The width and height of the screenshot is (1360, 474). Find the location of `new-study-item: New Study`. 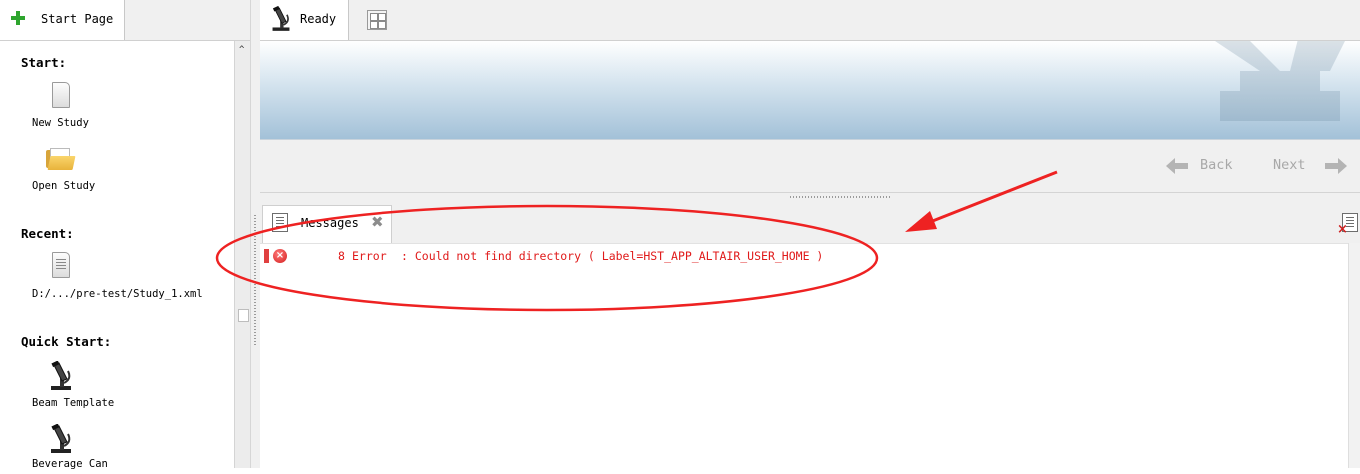

new-study-item: New Study is located at coordinates (97, 110).